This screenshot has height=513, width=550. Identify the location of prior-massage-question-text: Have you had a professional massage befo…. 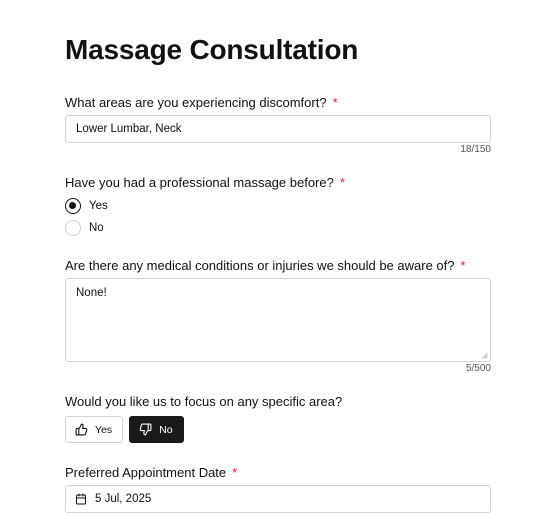
(199, 182).